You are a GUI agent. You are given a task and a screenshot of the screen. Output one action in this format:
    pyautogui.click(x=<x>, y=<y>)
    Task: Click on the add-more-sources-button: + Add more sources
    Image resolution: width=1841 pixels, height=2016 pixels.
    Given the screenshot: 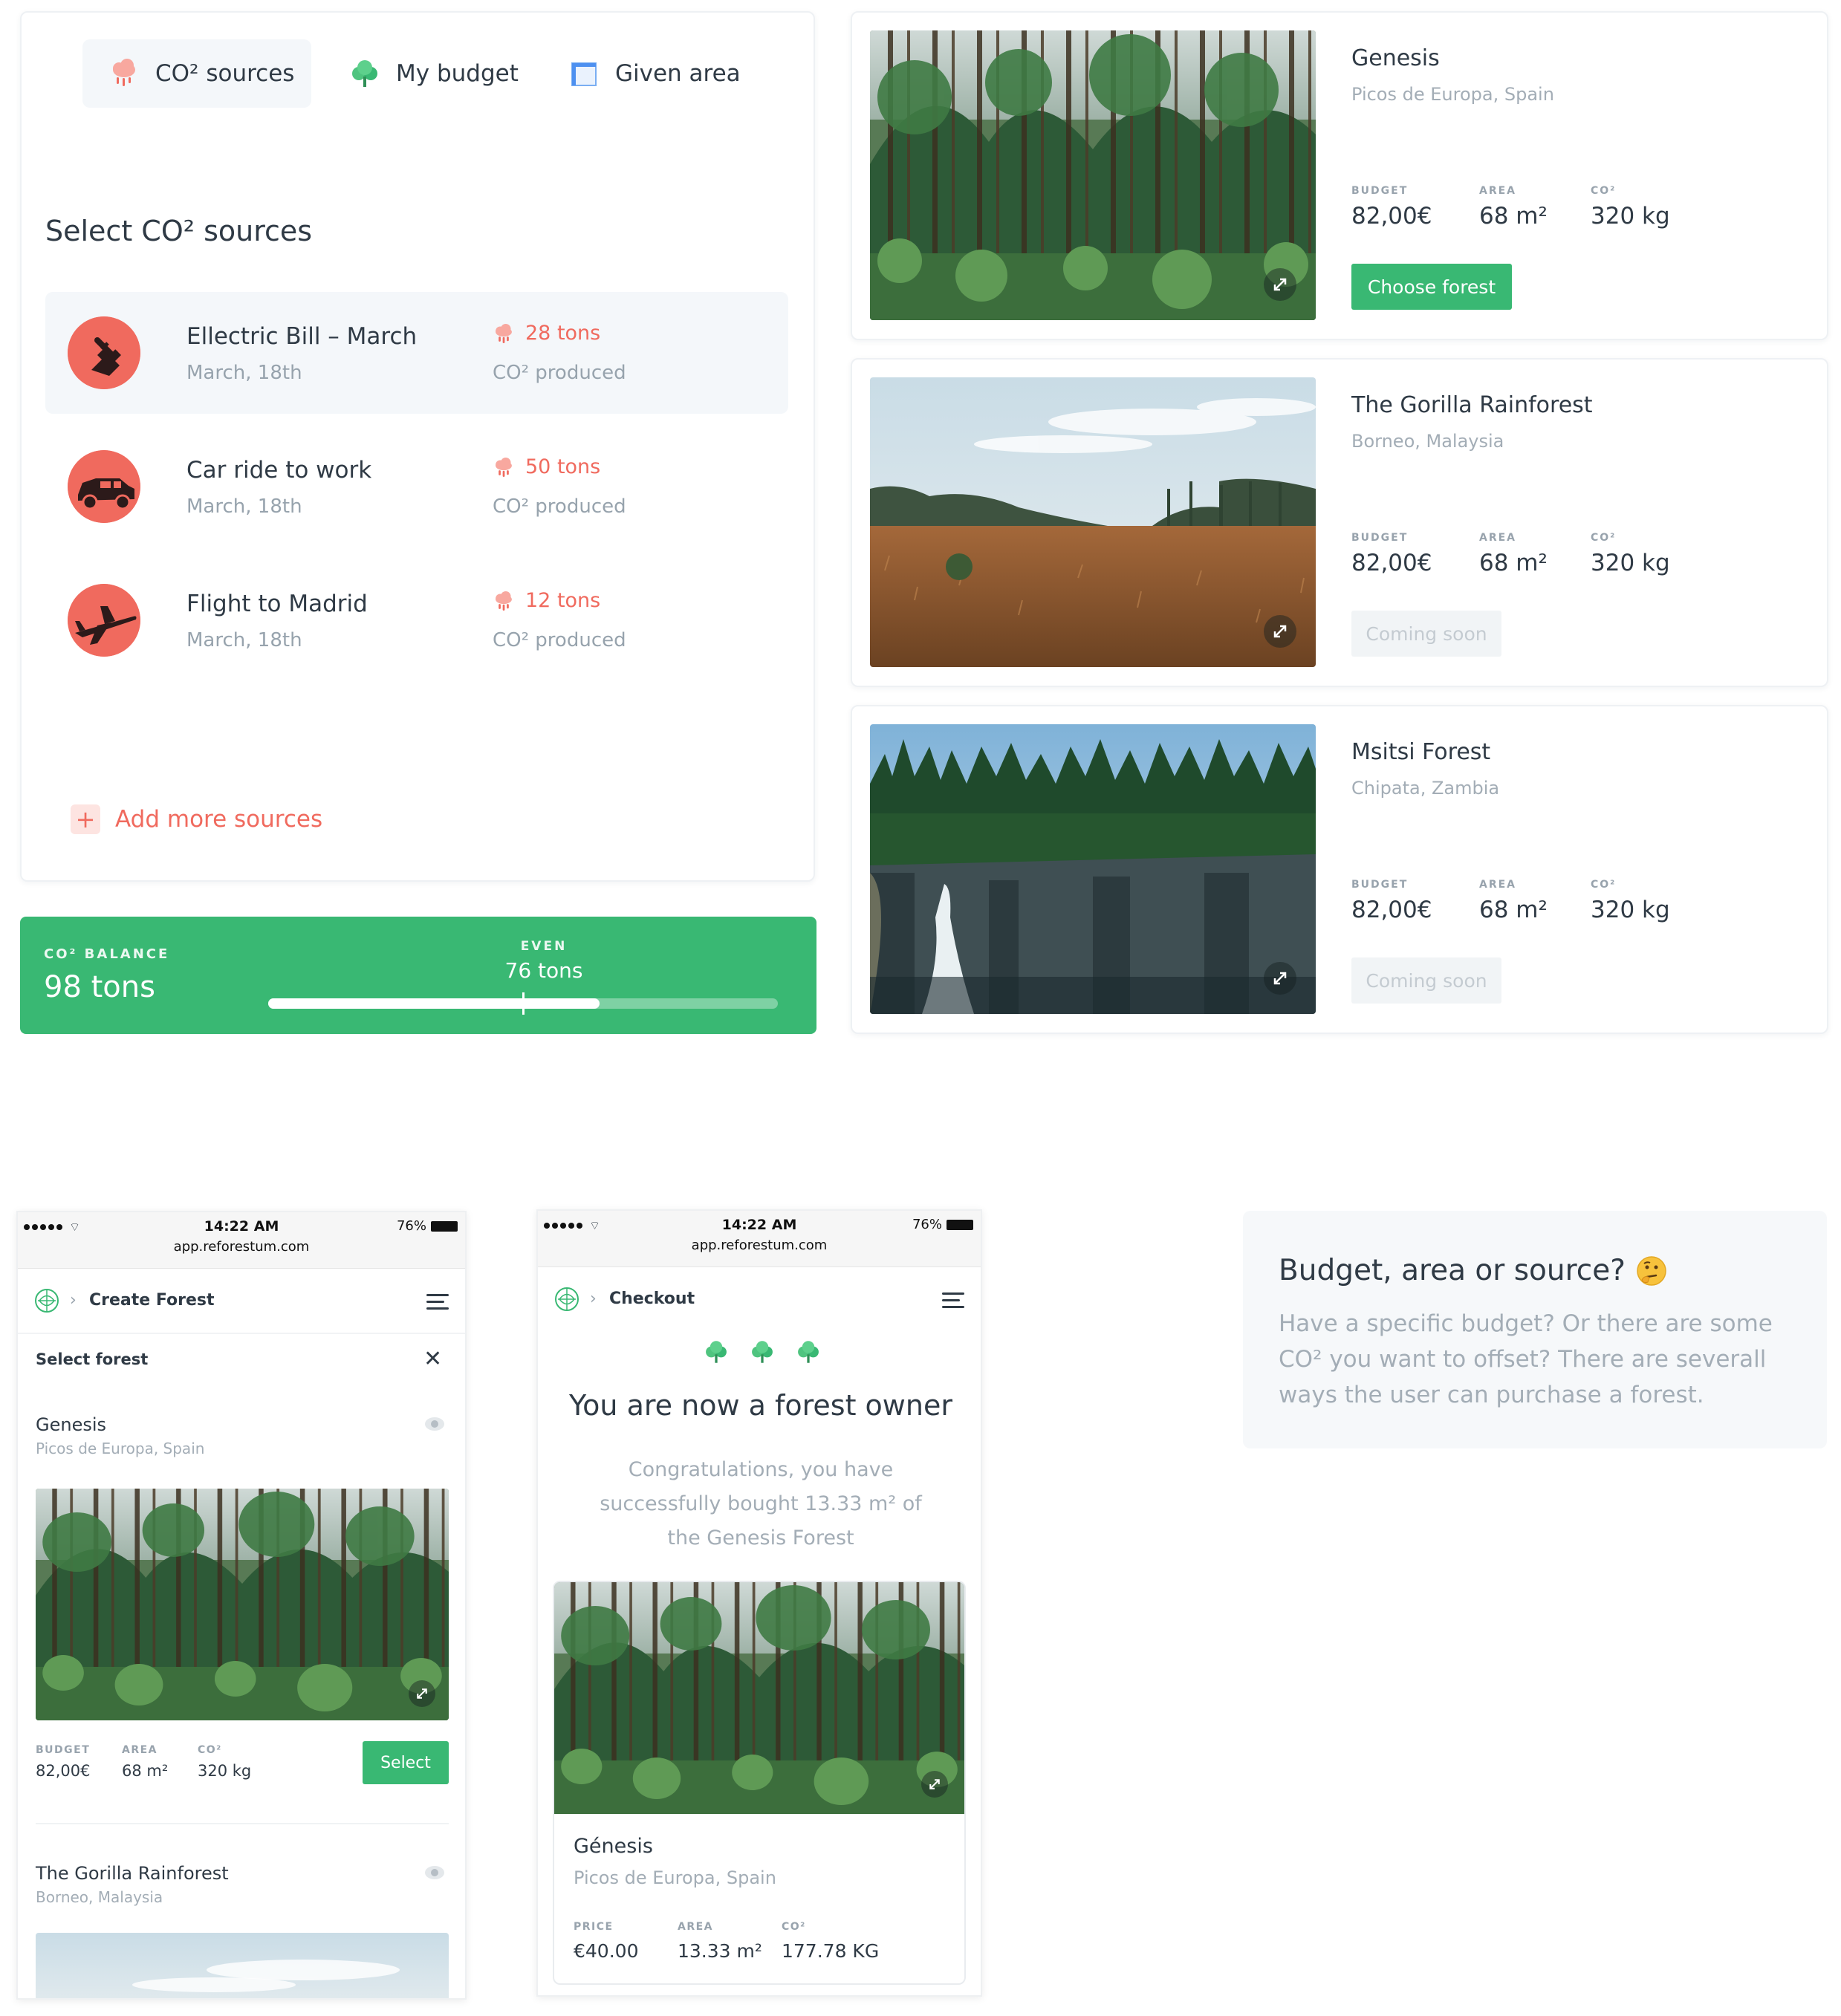 What is the action you would take?
    pyautogui.click(x=196, y=819)
    